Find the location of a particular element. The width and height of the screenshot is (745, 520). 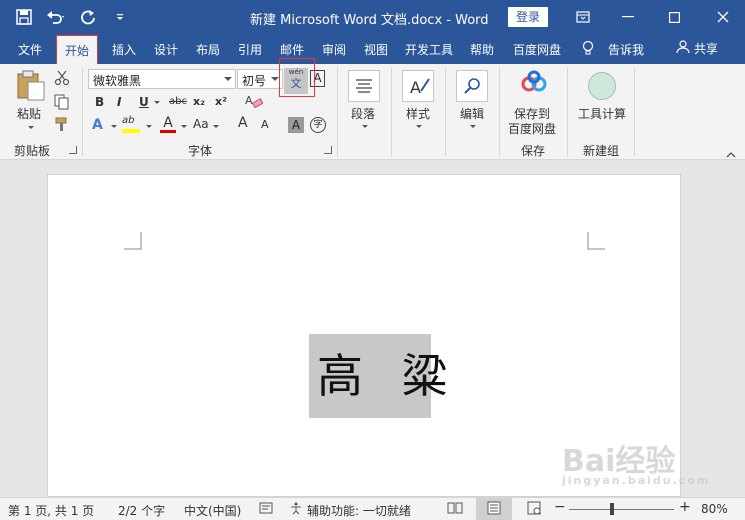

editing-button-label: 编辑 is located at coordinates (472, 113).